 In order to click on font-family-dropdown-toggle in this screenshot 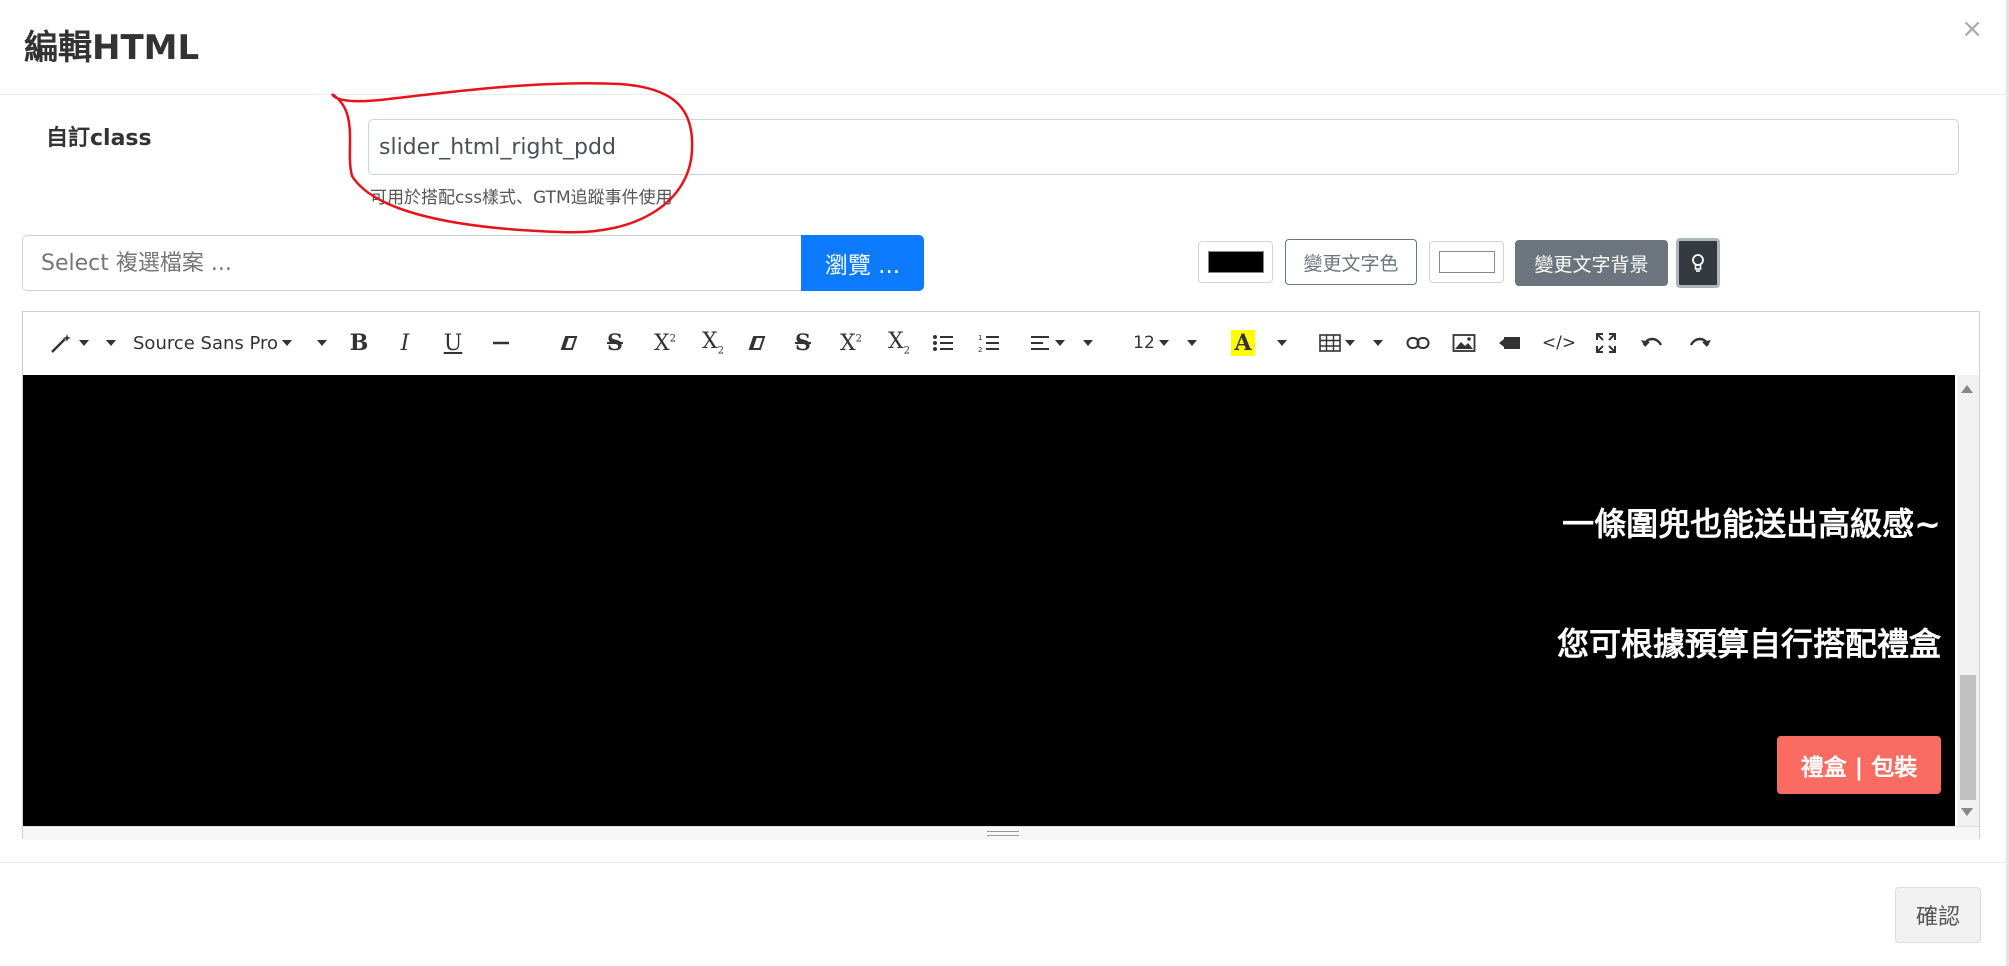, I will do `click(320, 343)`.